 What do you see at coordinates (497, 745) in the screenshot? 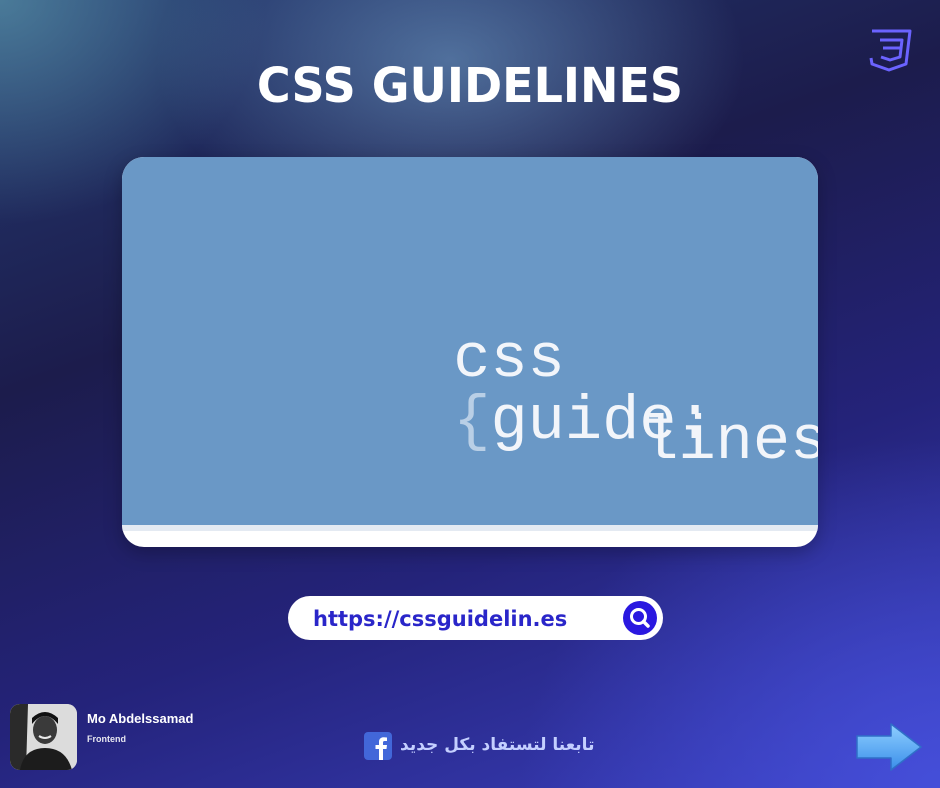
I see `follow-text: تابعنا لتستفاد بكل جديد` at bounding box center [497, 745].